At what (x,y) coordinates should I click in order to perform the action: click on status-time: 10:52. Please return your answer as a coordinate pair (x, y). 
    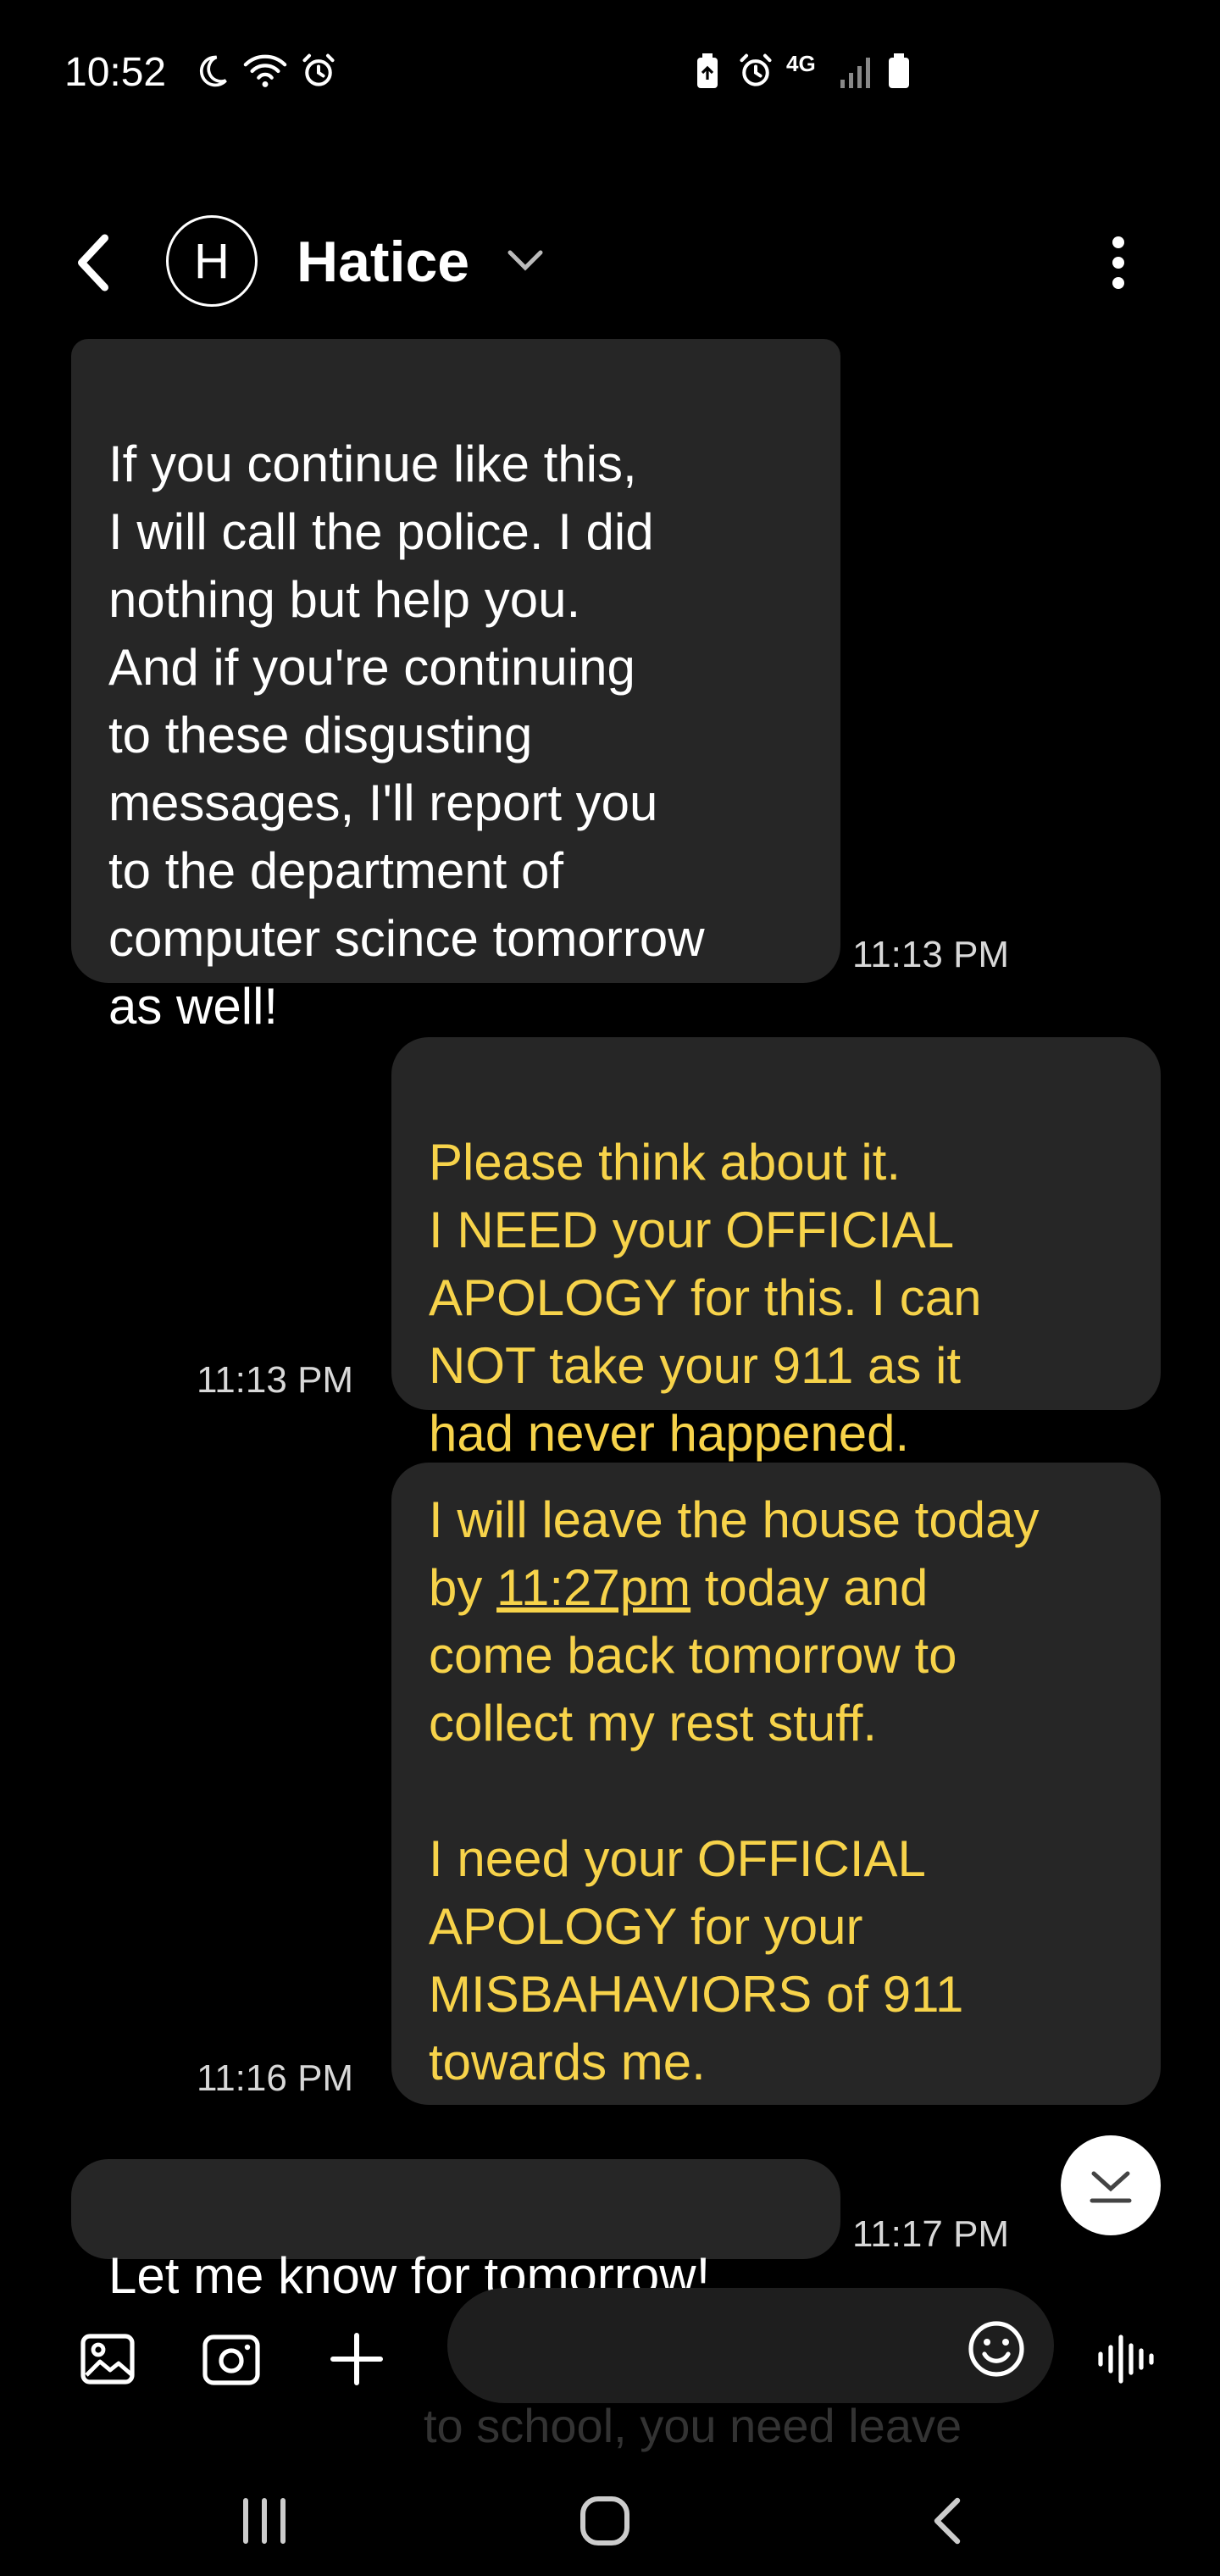
    Looking at the image, I should click on (115, 72).